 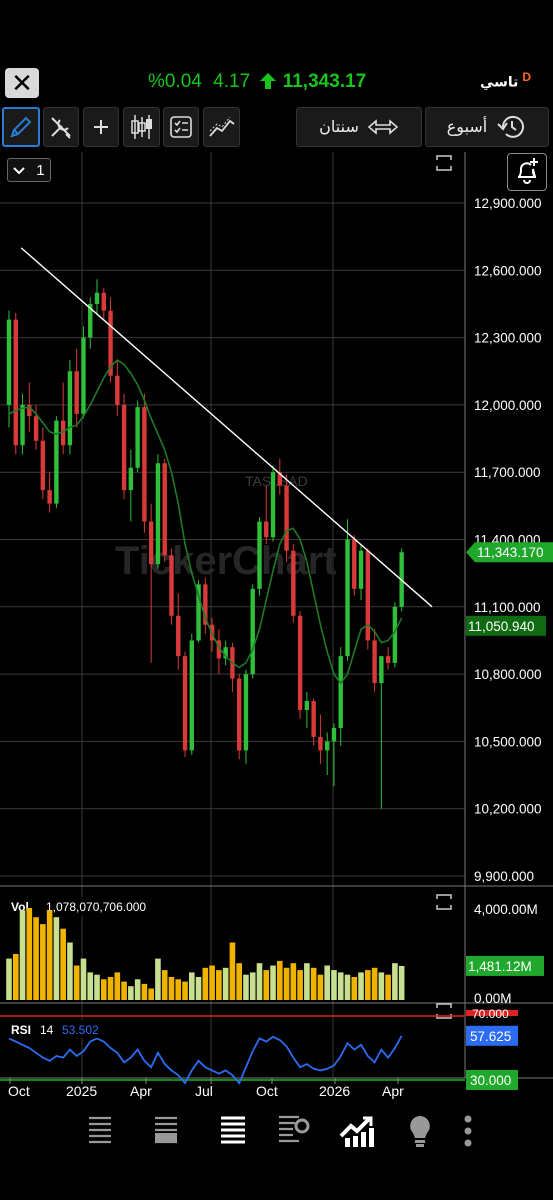 What do you see at coordinates (267, 1091) in the screenshot?
I see `x-tick-label: Oct` at bounding box center [267, 1091].